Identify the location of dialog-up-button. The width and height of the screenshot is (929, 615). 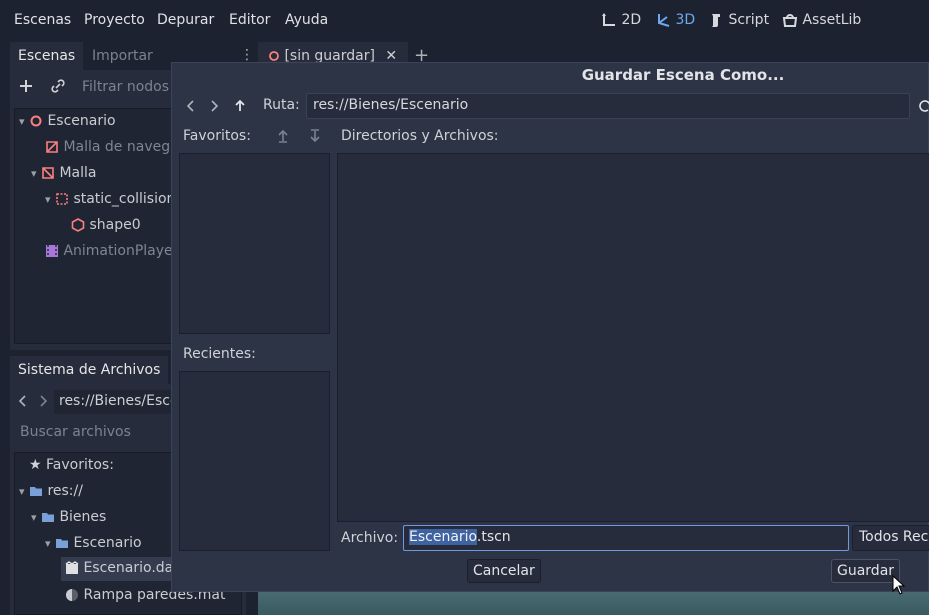
(240, 108).